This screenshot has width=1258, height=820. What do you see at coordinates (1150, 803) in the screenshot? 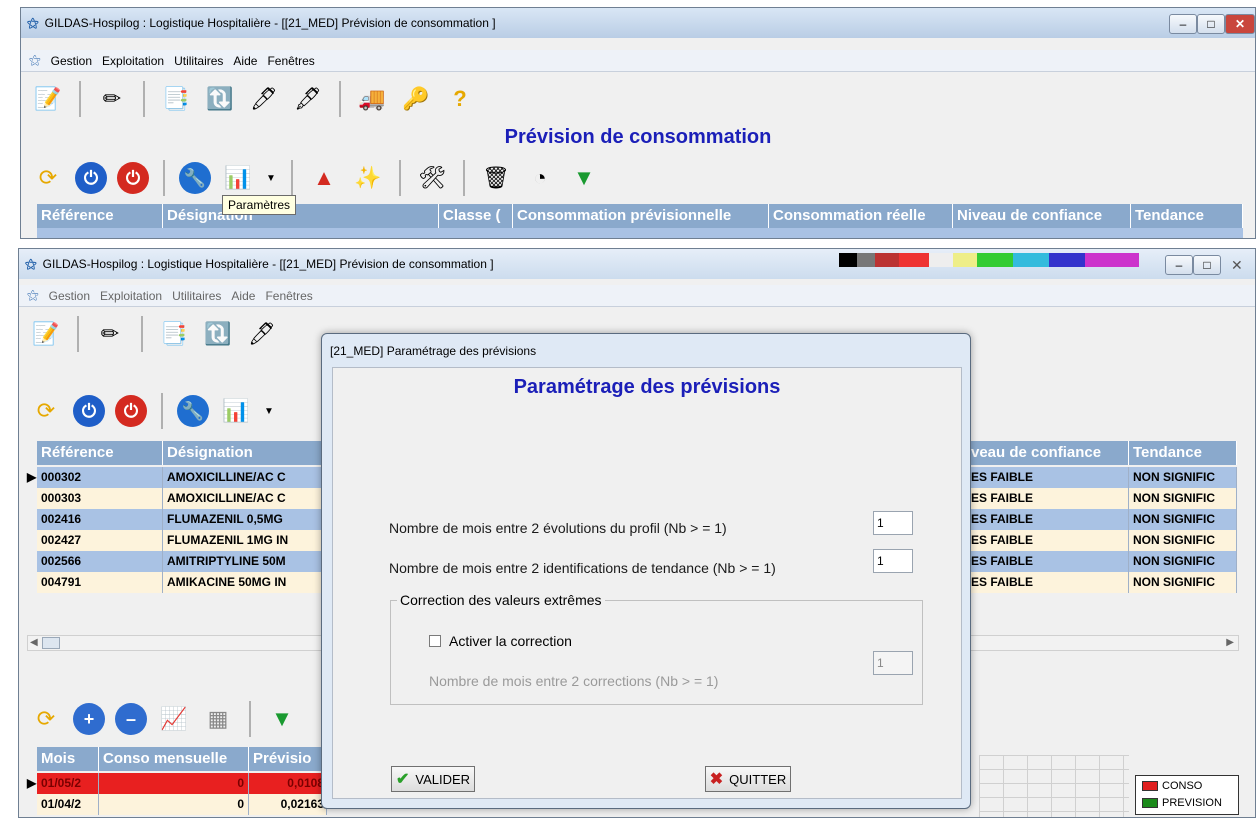
I see `legend-prevision-swatch` at bounding box center [1150, 803].